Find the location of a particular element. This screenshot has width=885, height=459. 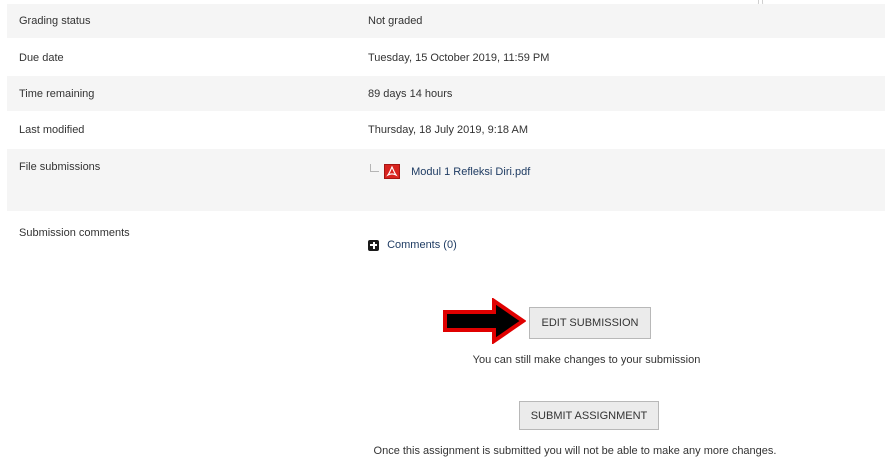

submit-assignment-button: SUBMIT ASSIGNMENT is located at coordinates (589, 415).